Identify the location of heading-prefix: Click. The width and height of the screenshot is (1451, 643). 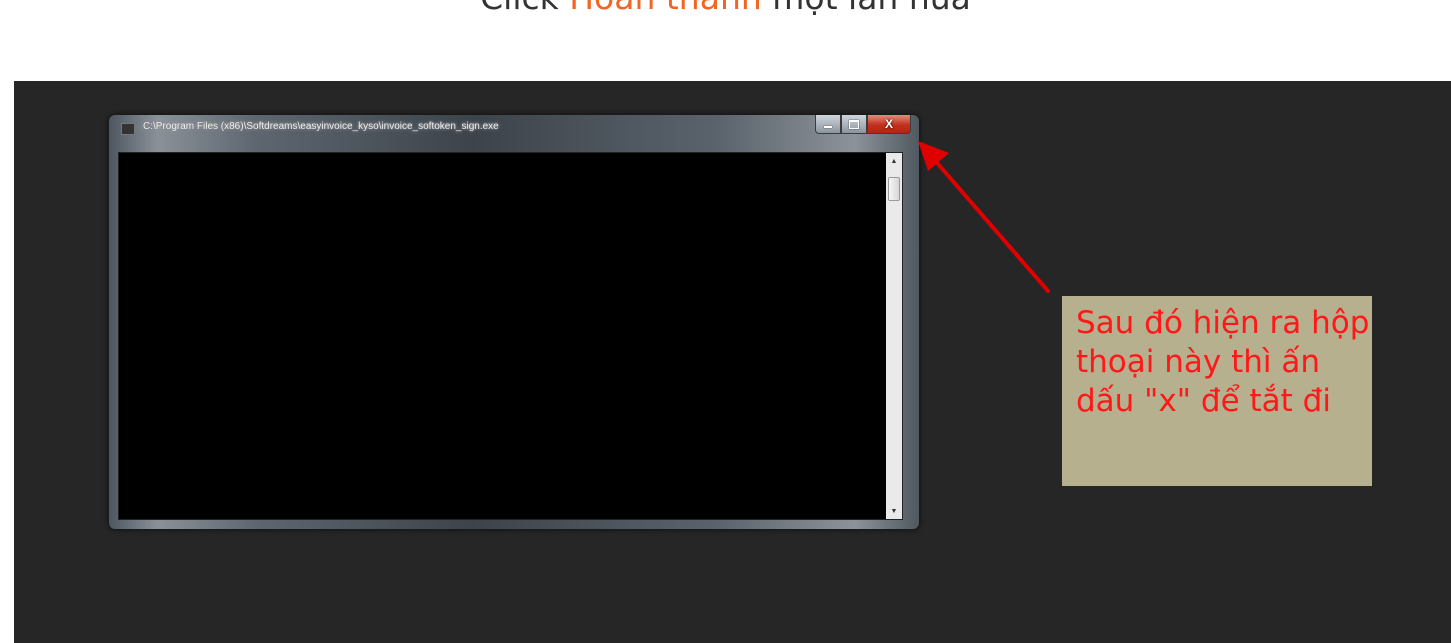
(524, 8).